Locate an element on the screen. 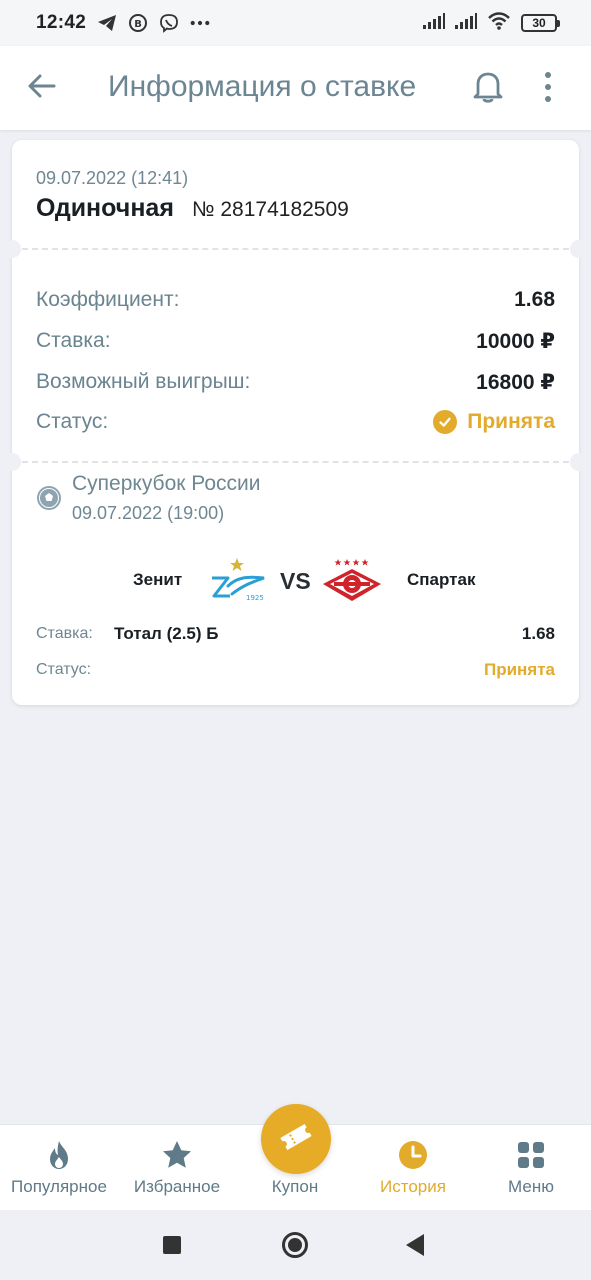 This screenshot has height=1280, width=591. team1-name: Зенит is located at coordinates (158, 579).